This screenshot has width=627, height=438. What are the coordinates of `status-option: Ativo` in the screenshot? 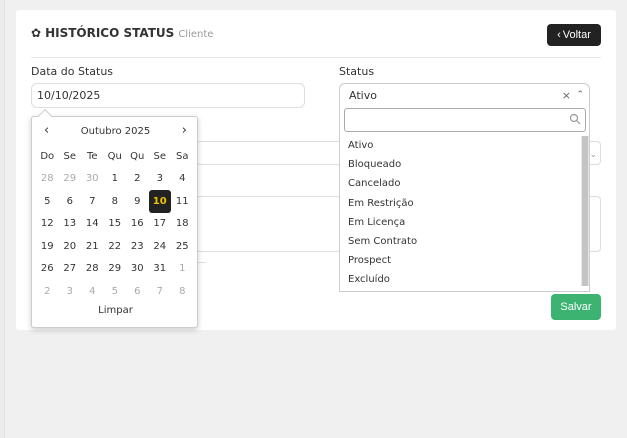 It's located at (460, 145).